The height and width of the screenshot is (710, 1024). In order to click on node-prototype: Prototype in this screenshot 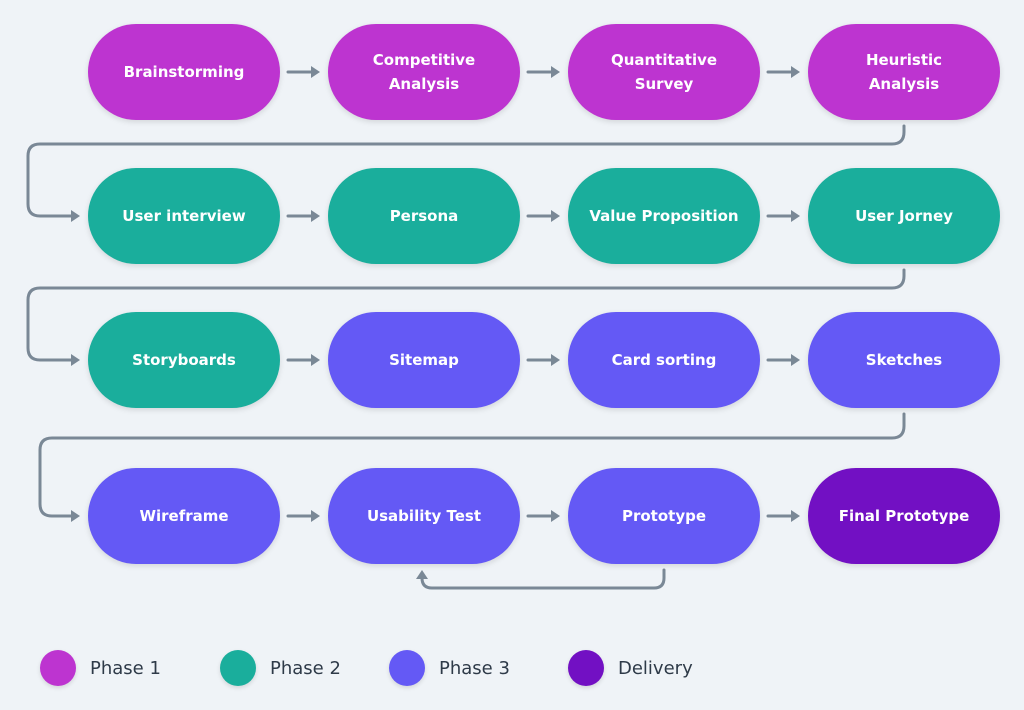, I will do `click(664, 516)`.